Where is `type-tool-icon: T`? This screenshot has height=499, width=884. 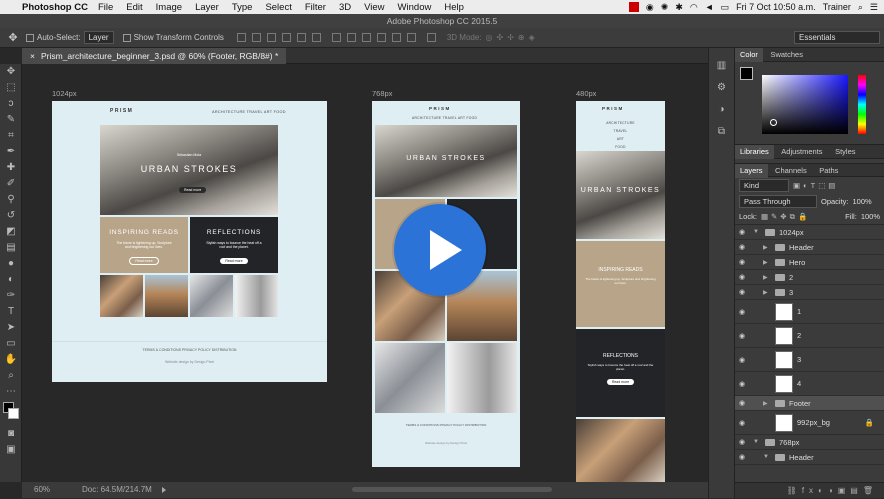 type-tool-icon: T is located at coordinates (11, 312).